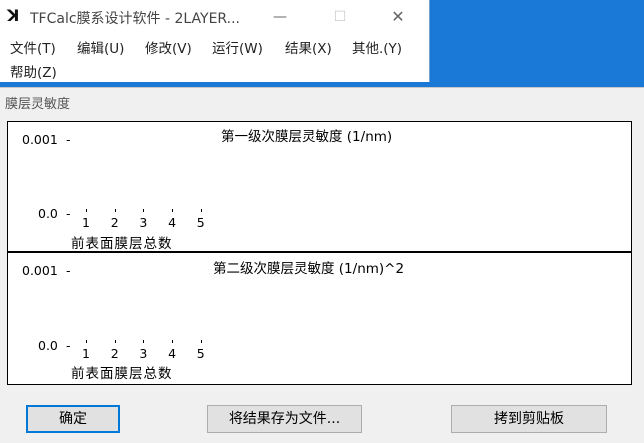 This screenshot has height=443, width=644. What do you see at coordinates (309, 269) in the screenshot?
I see `chart-title: 第二级次膜层灵敏度 (1/nm)^2` at bounding box center [309, 269].